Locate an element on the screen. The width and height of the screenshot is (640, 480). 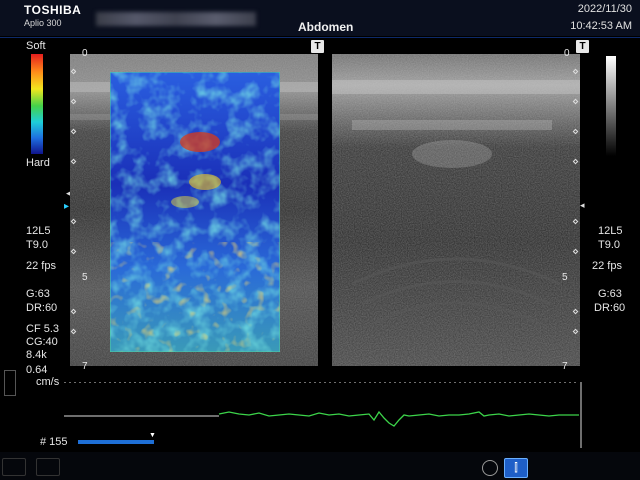
scale-hard-label: Hard is located at coordinates (38, 163).